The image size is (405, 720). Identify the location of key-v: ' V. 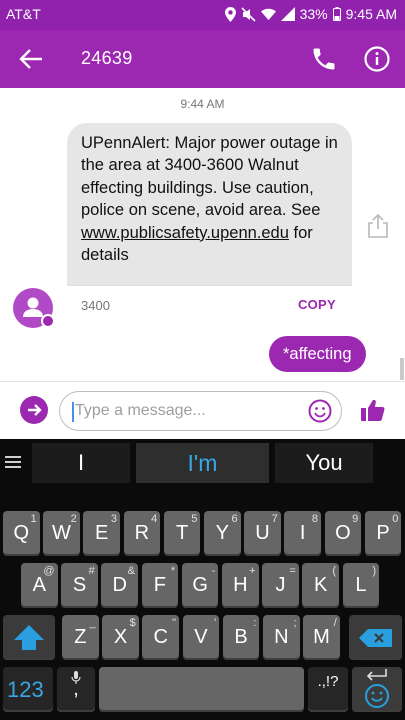
(201, 637).